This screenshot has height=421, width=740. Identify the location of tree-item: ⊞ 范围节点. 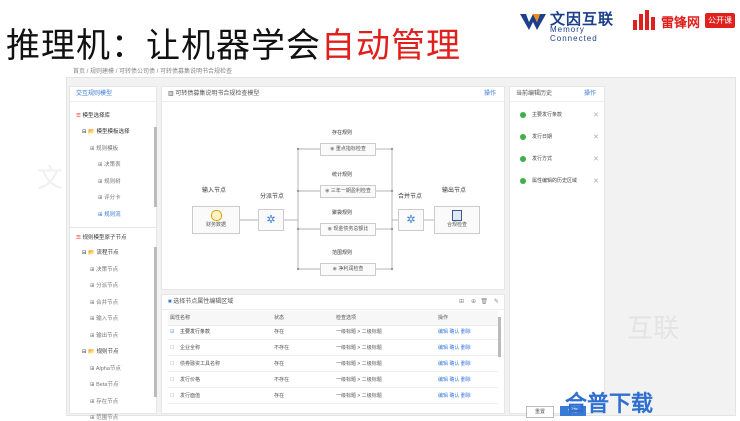
(104, 417).